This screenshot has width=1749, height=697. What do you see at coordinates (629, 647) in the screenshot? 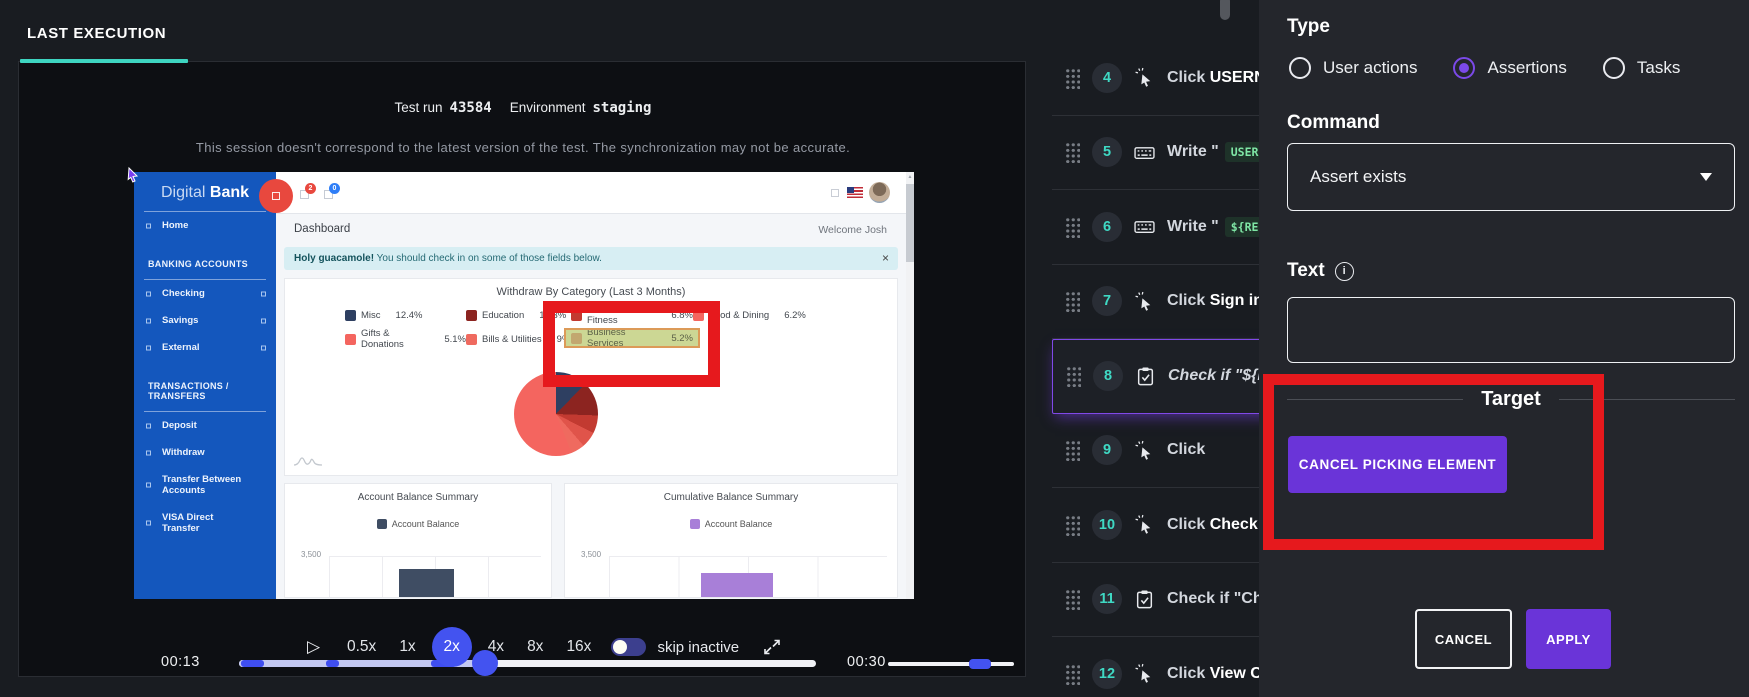
I see `skip-inactive-toggle` at bounding box center [629, 647].